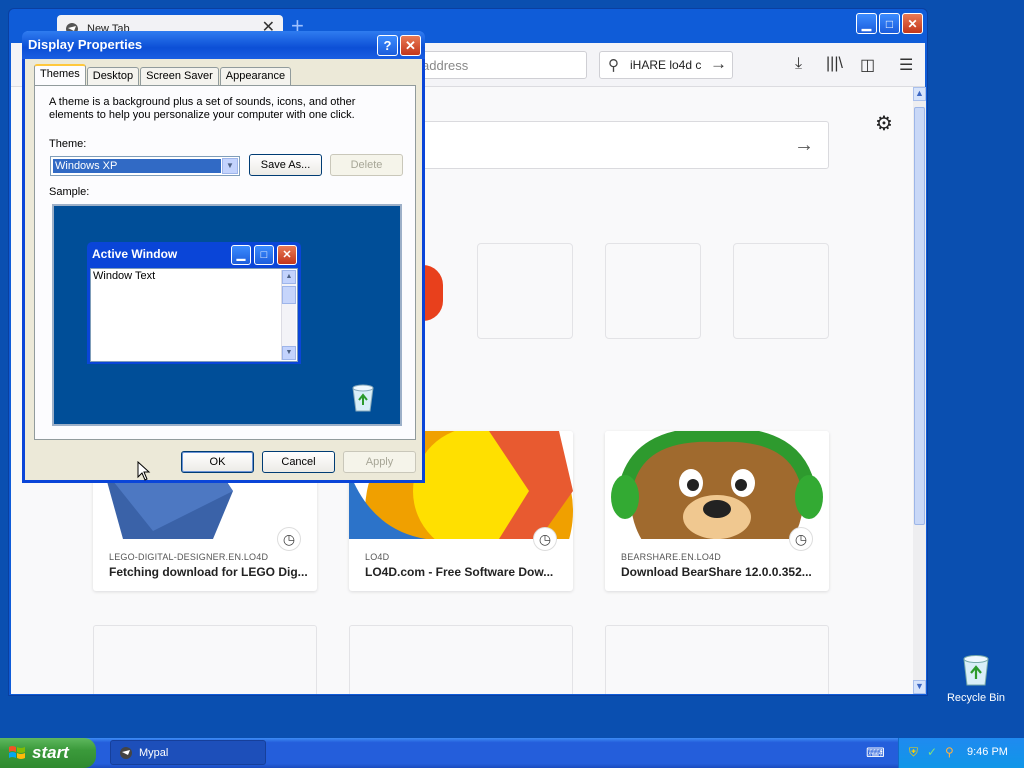  What do you see at coordinates (135, 254) in the screenshot?
I see `sample-window-title: Active Window` at bounding box center [135, 254].